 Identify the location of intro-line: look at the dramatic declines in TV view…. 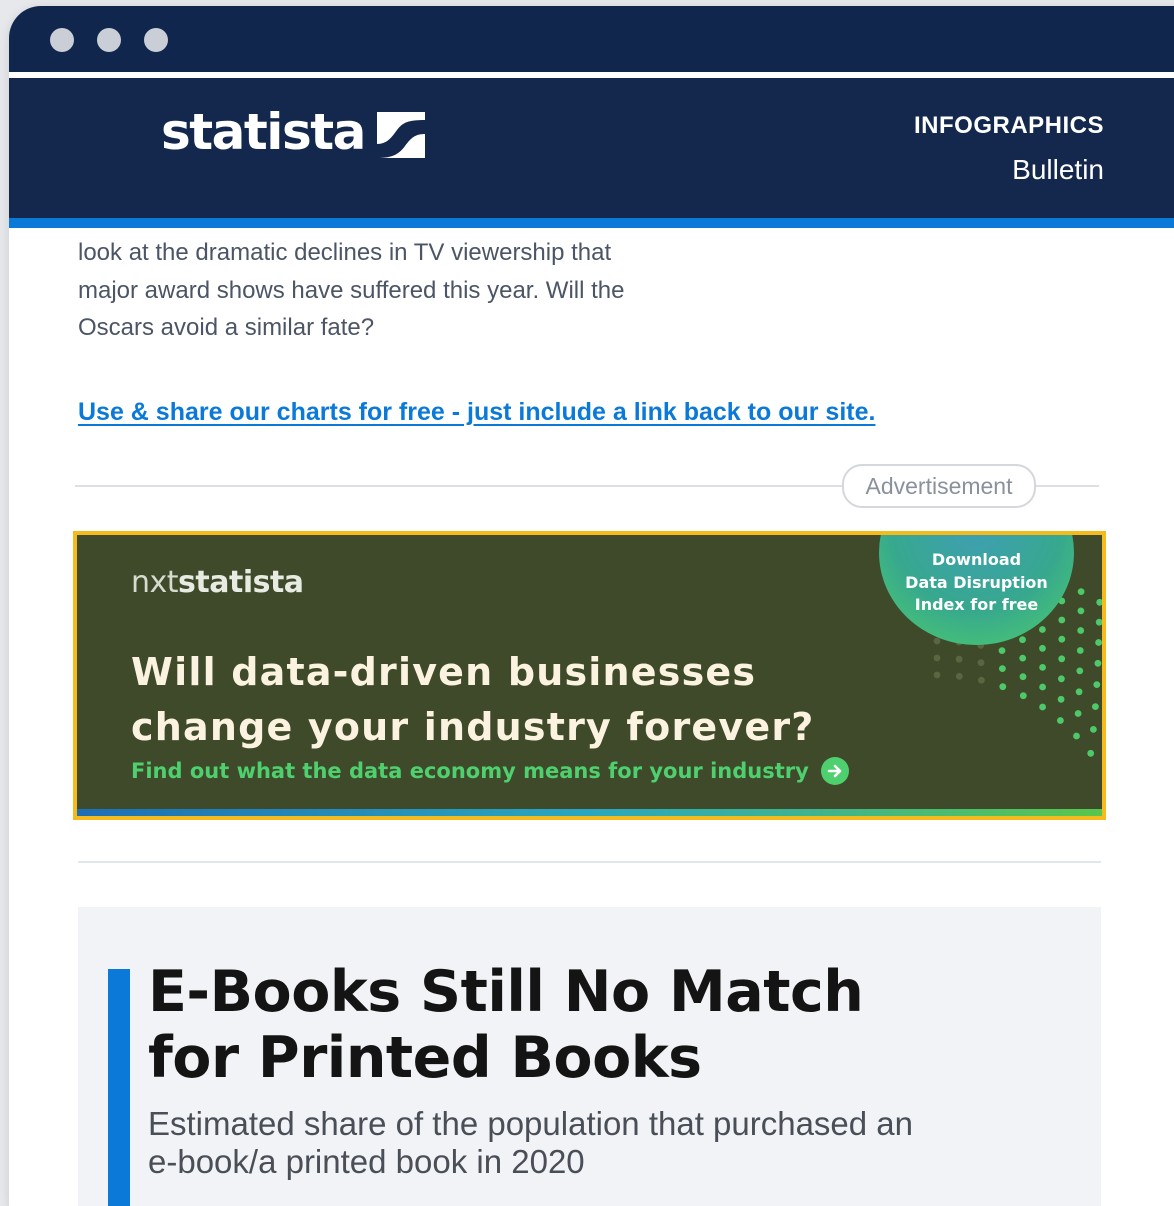
(345, 252).